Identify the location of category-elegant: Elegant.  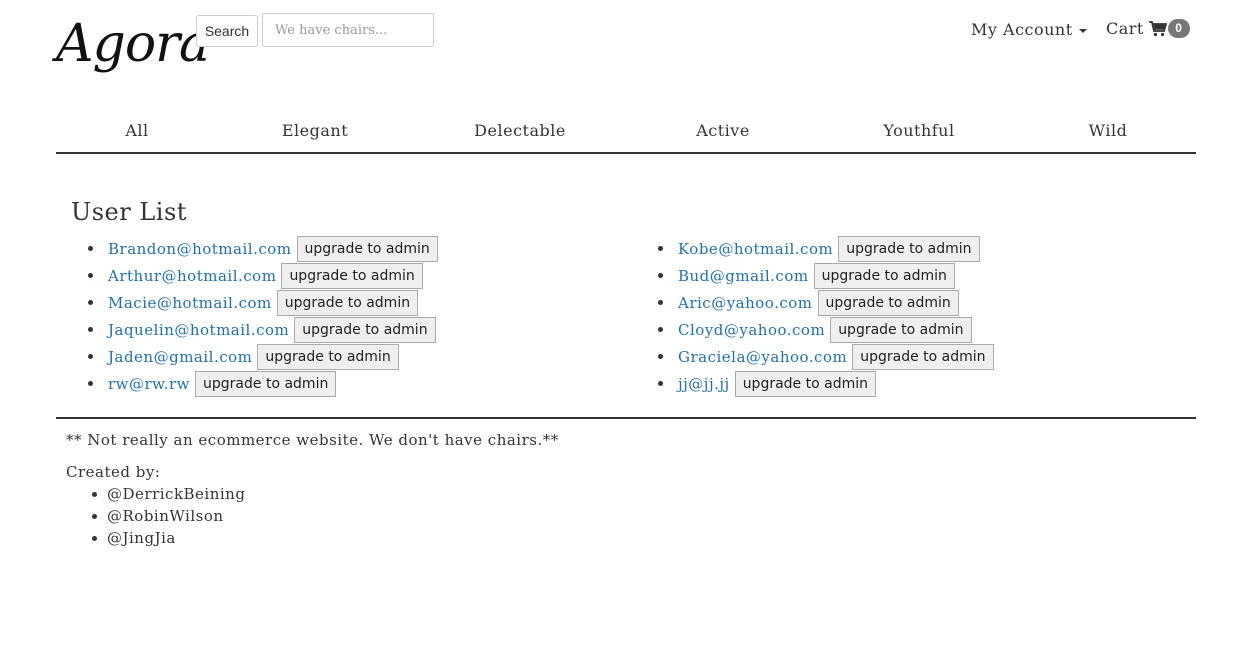
(315, 130).